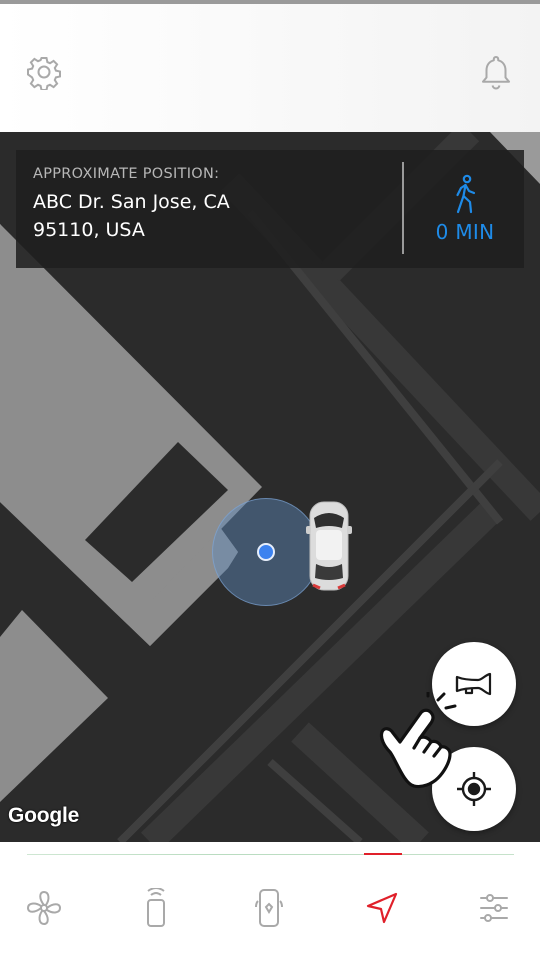 This screenshot has width=540, height=960. I want to click on google-attribution: Google, so click(44, 815).